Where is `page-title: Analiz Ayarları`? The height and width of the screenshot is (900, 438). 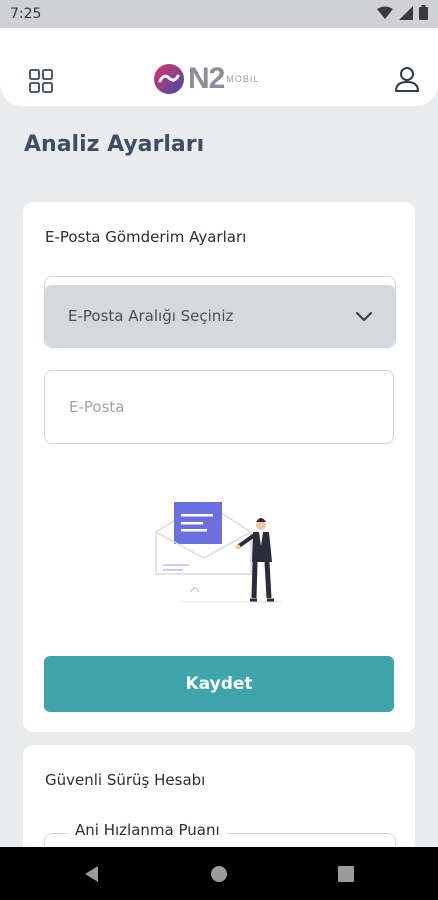
page-title: Analiz Ayarları is located at coordinates (114, 144).